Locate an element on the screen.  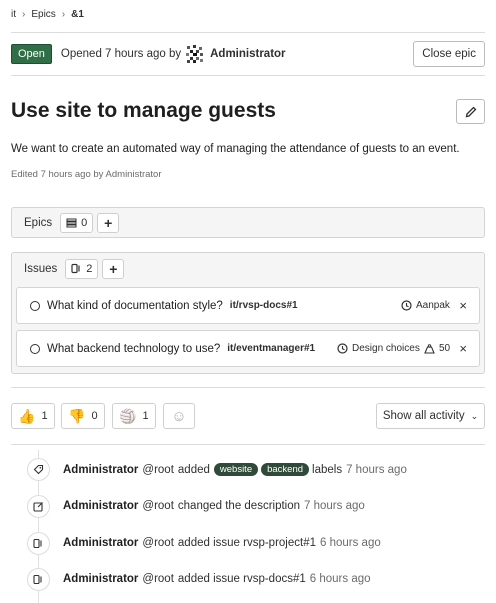
issue-reference: it/eventmanager#1 is located at coordinates (271, 348).